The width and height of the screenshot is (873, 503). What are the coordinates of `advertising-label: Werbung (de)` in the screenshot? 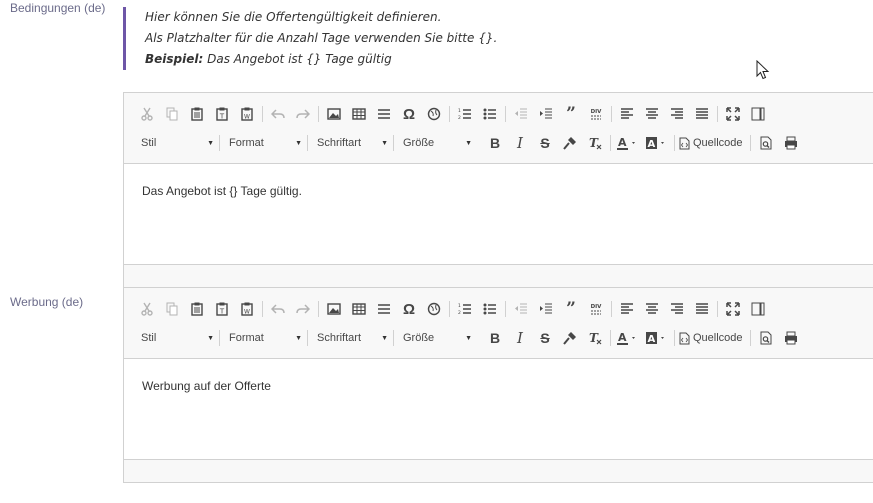 It's located at (47, 302).